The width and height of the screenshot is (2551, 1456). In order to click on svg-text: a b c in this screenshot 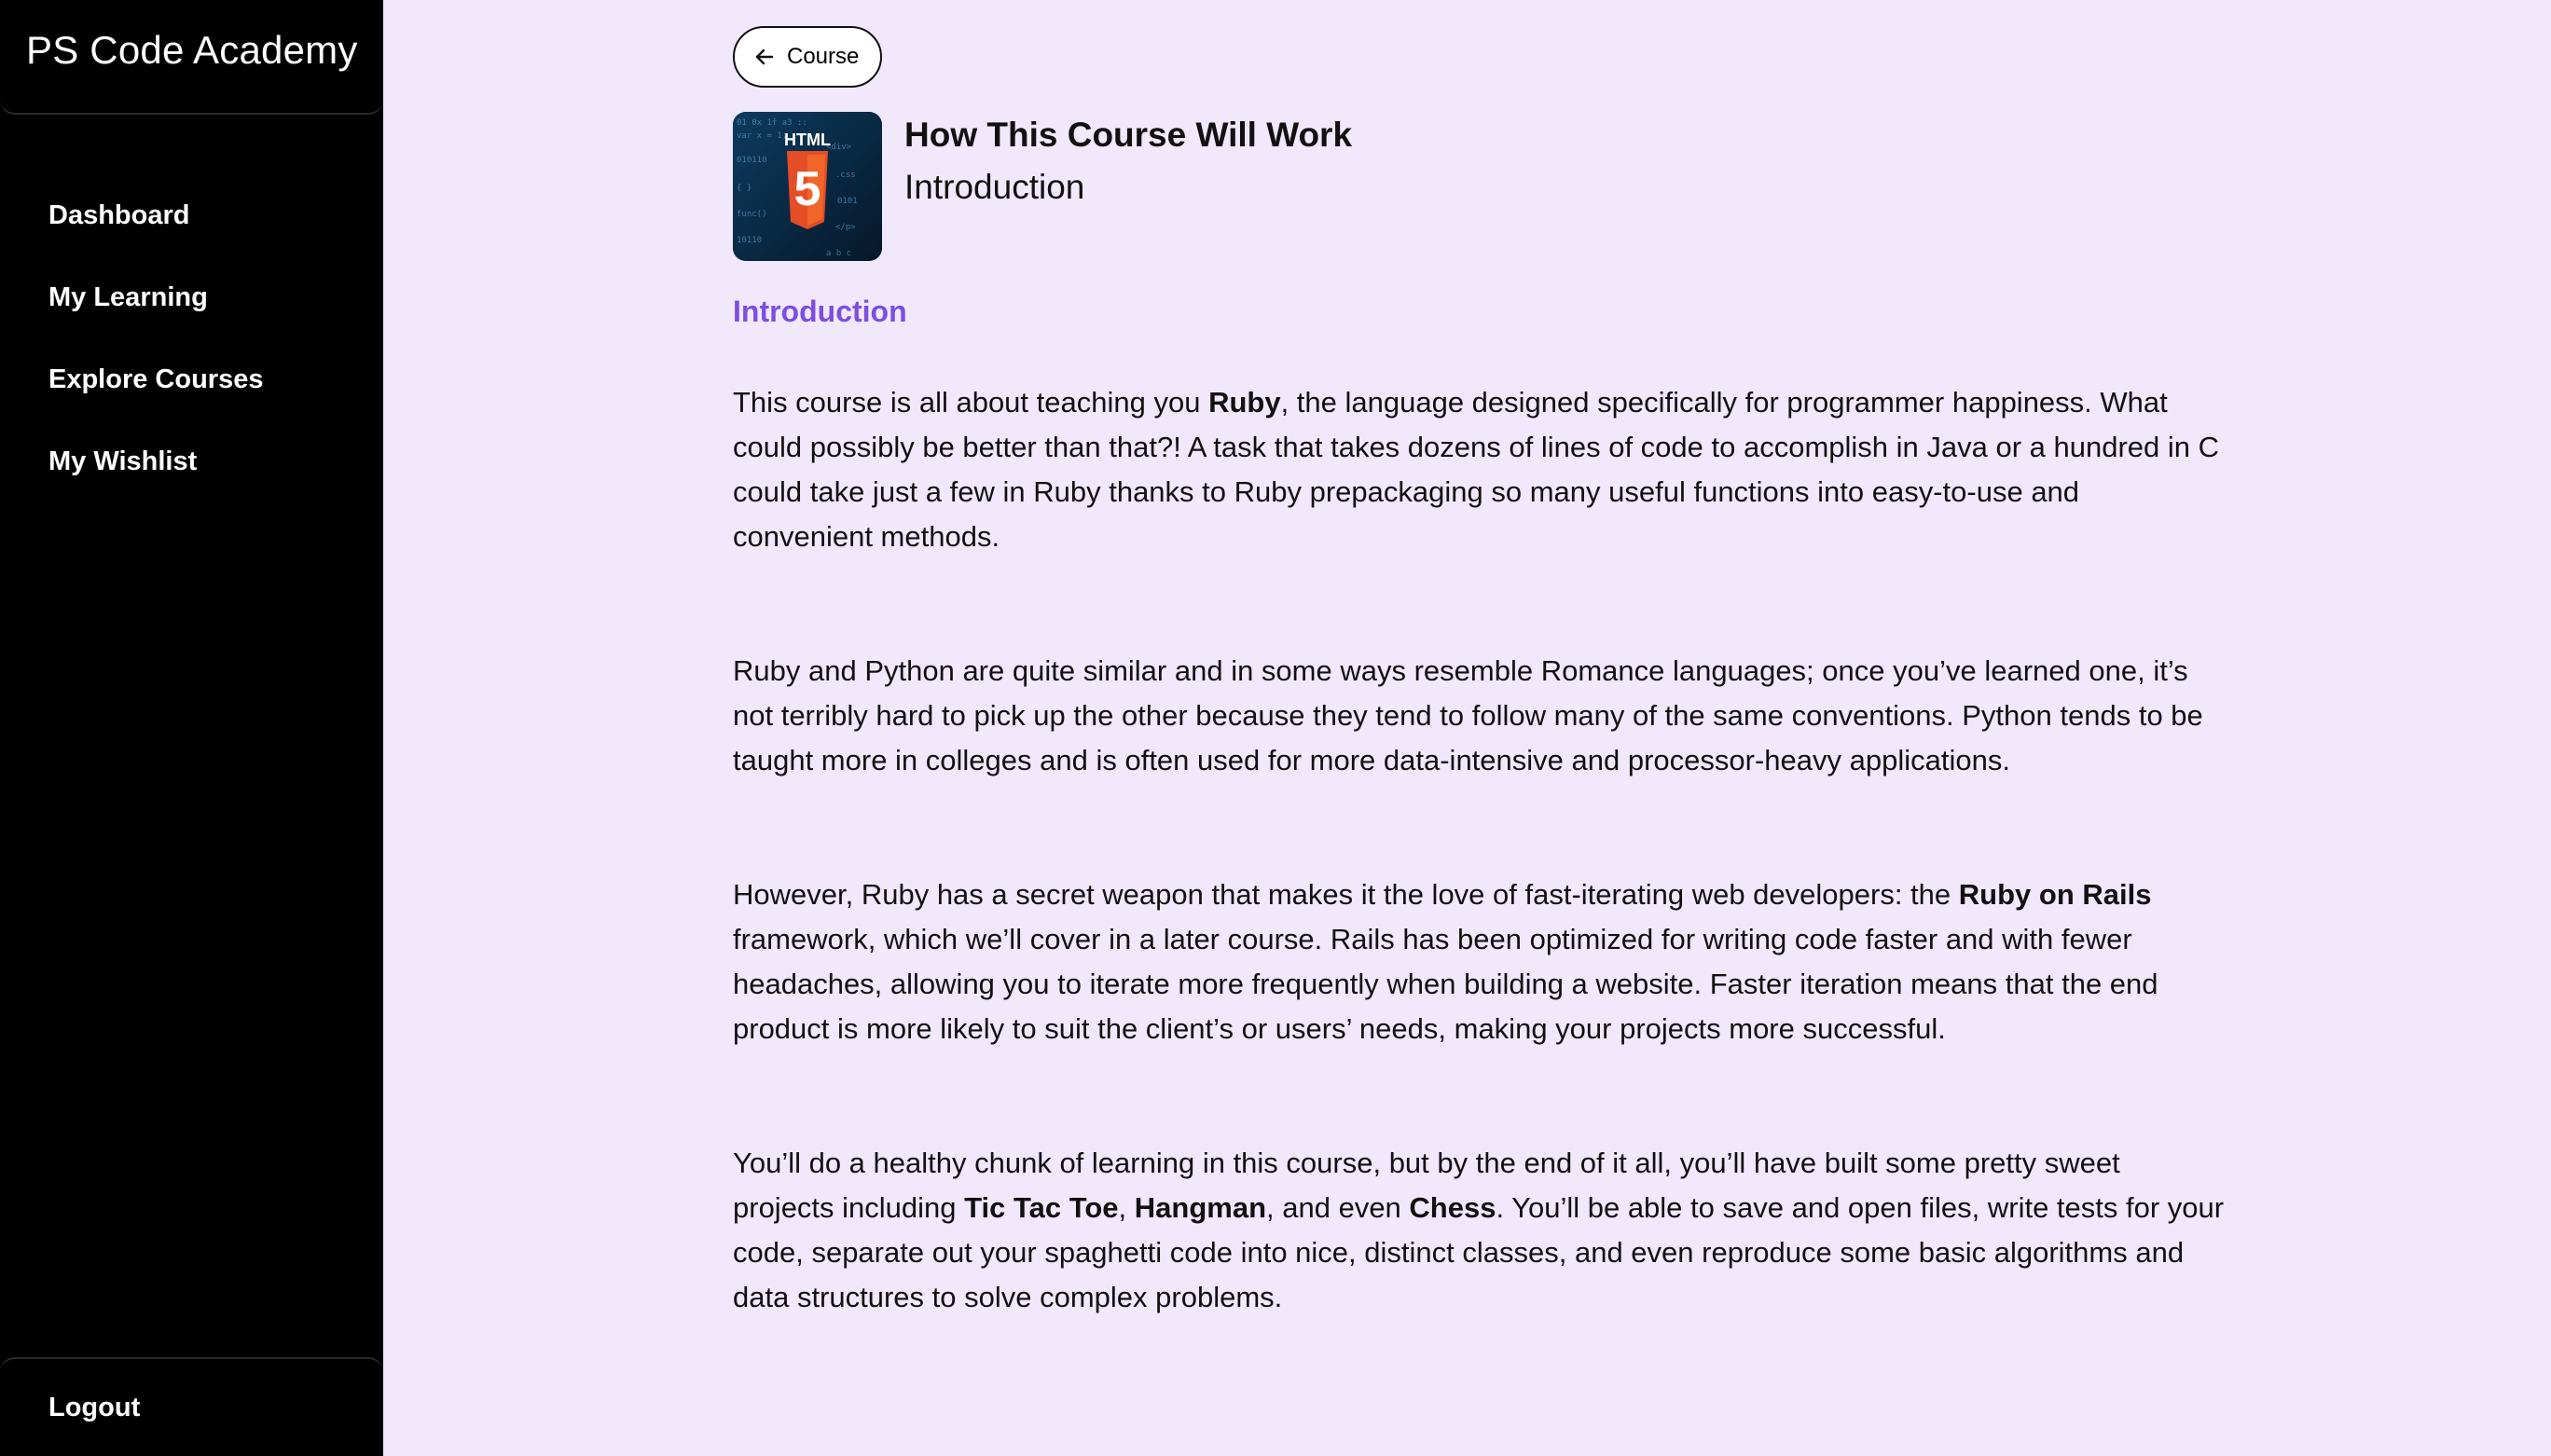, I will do `click(838, 253)`.